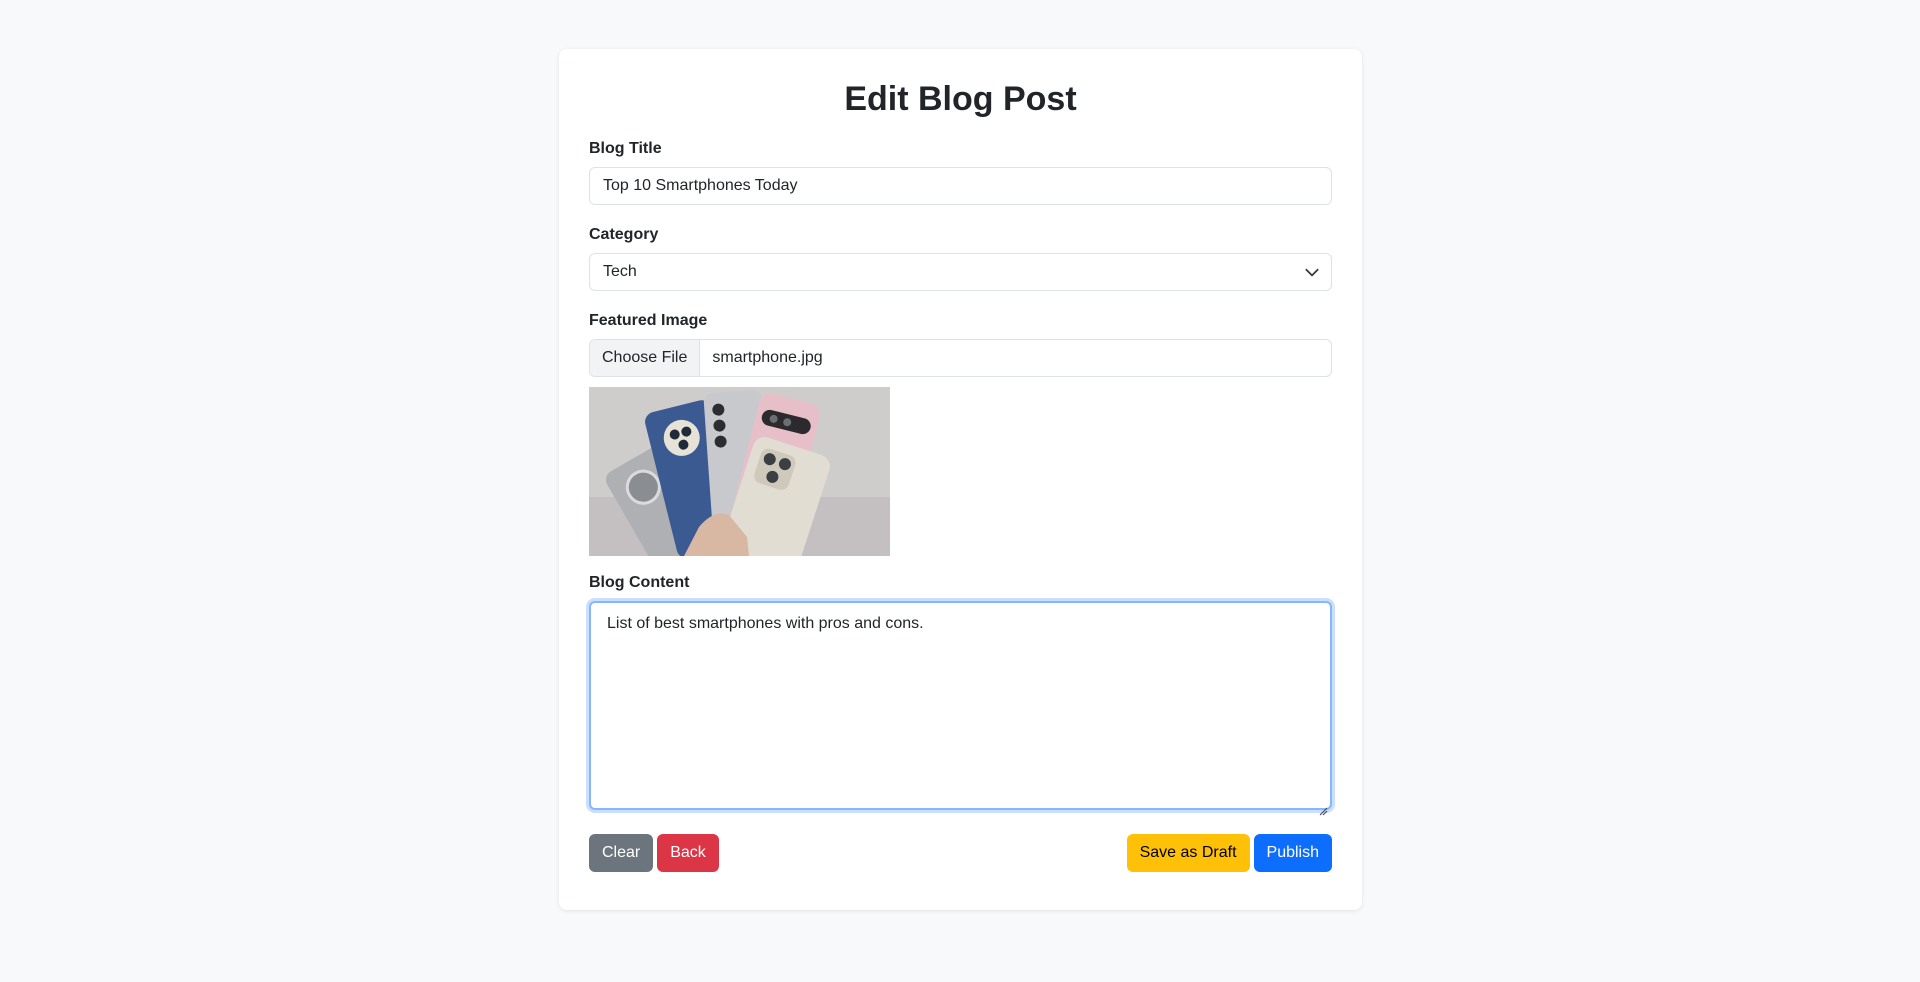 Image resolution: width=1920 pixels, height=982 pixels. Describe the element at coordinates (1323, 811) in the screenshot. I see `resize-handle-icon` at that location.